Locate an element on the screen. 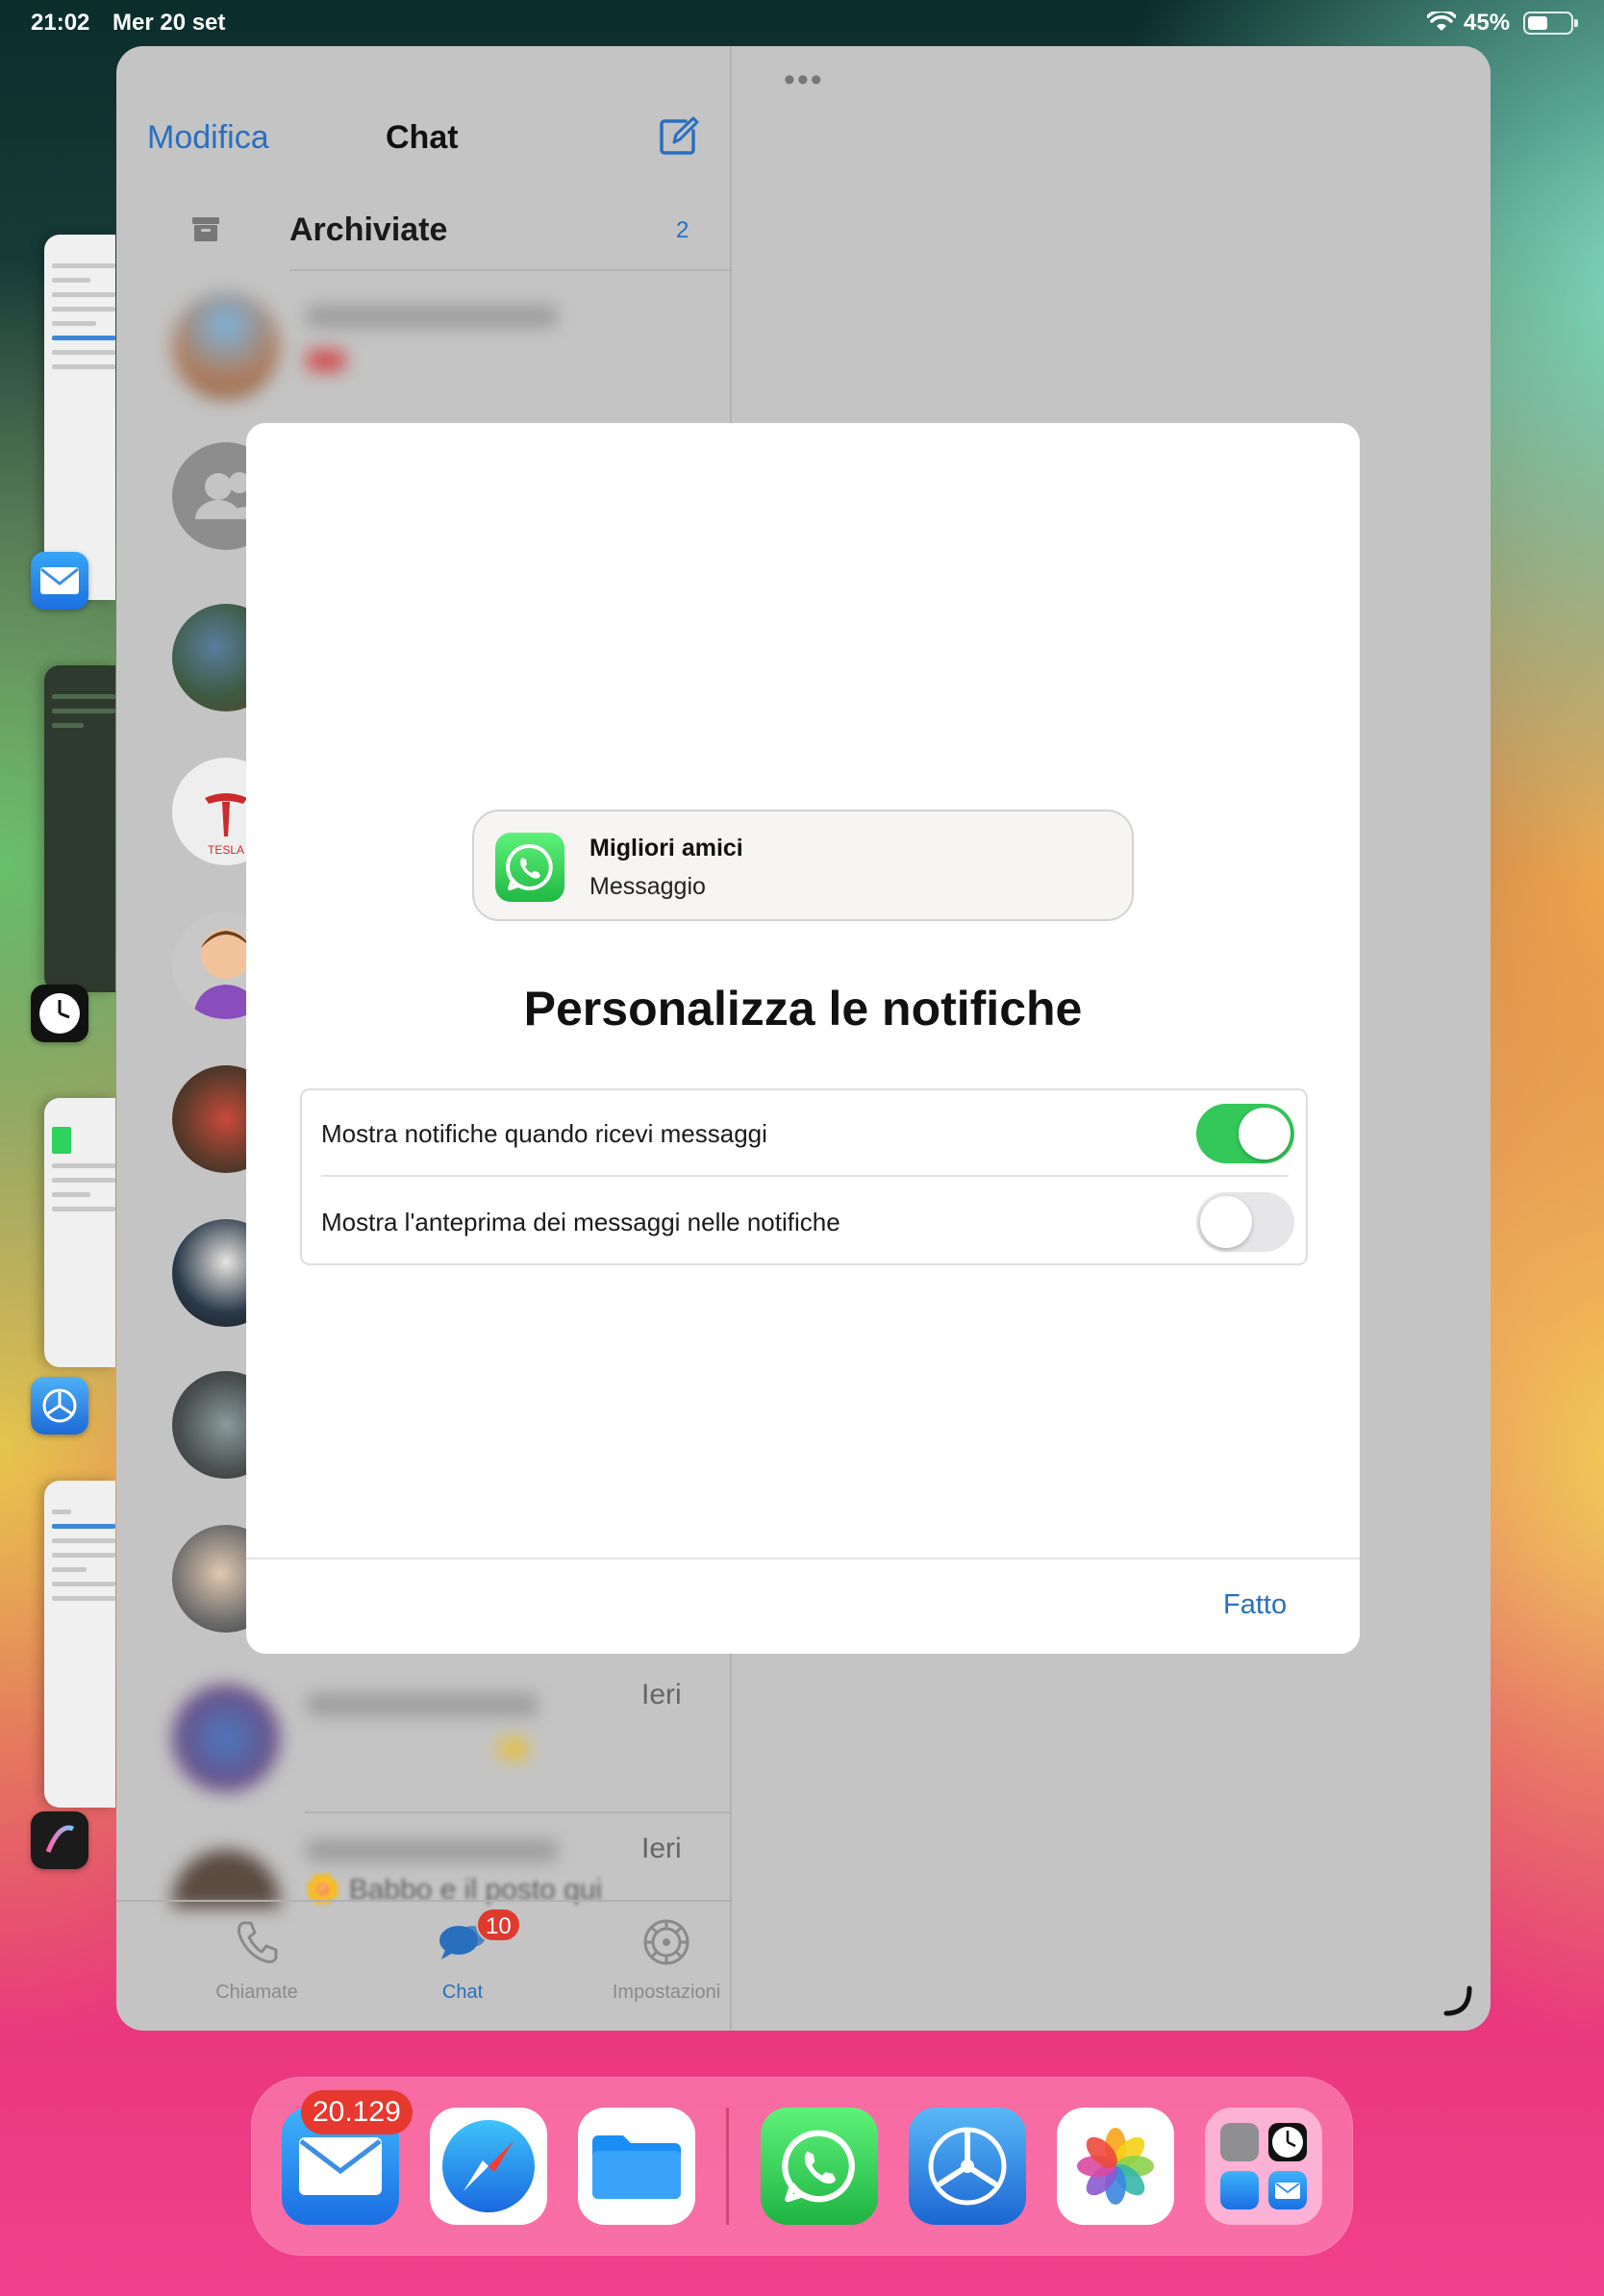 This screenshot has width=1604, height=2296. show-notifications-toggle is located at coordinates (1245, 1133).